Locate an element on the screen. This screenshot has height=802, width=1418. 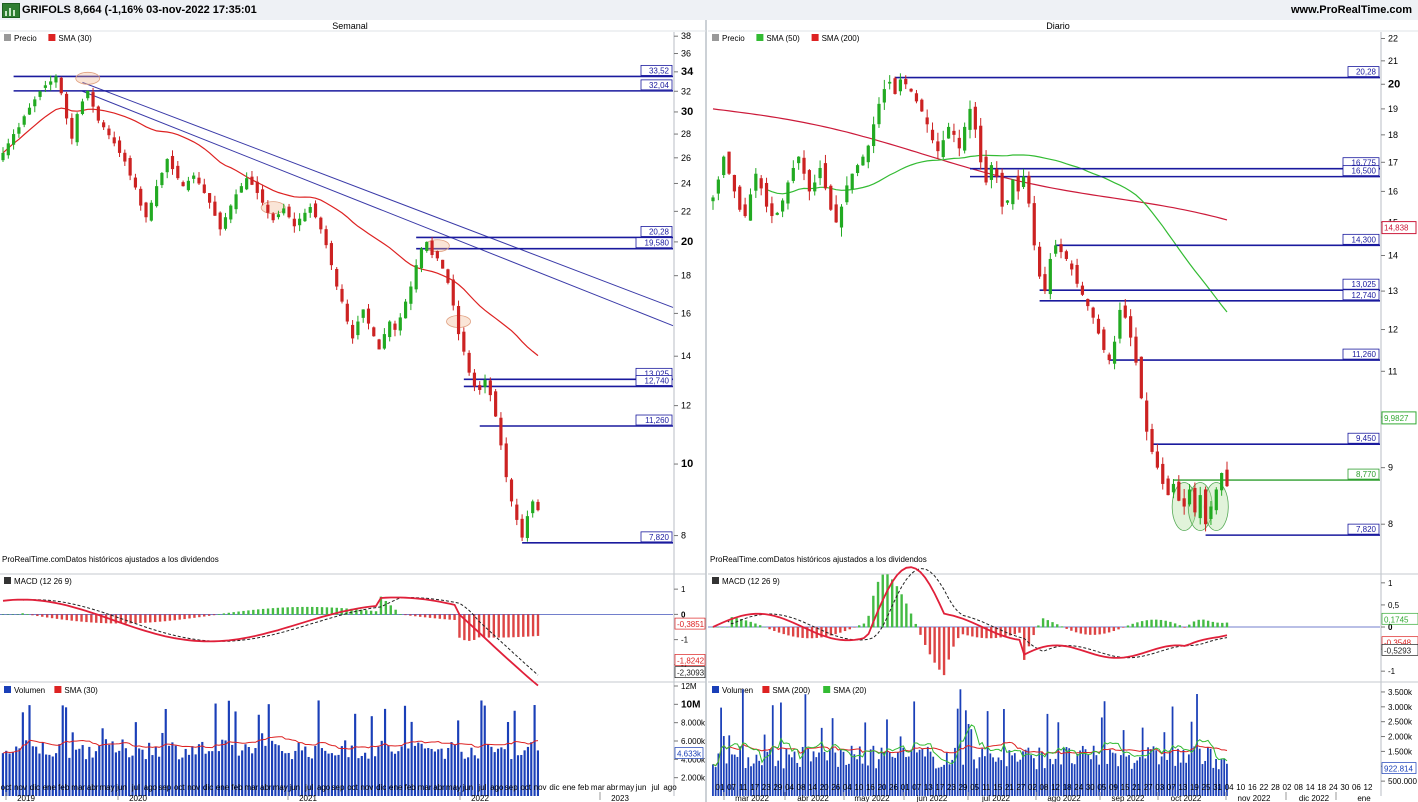
x-day-label: 04 is located at coordinates (1229, 787).